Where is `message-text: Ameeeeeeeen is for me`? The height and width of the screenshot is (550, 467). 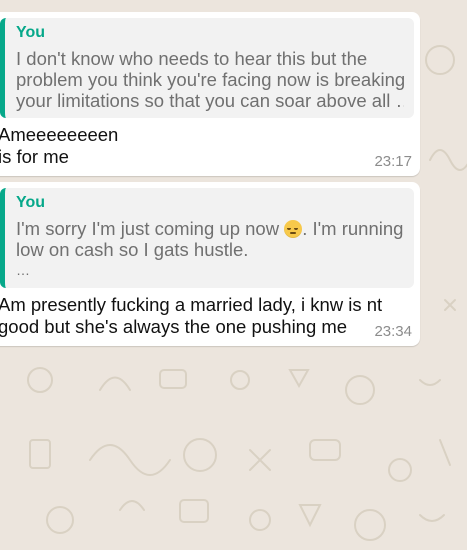
message-text: Ameeeeeeeen is for me is located at coordinates (59, 146).